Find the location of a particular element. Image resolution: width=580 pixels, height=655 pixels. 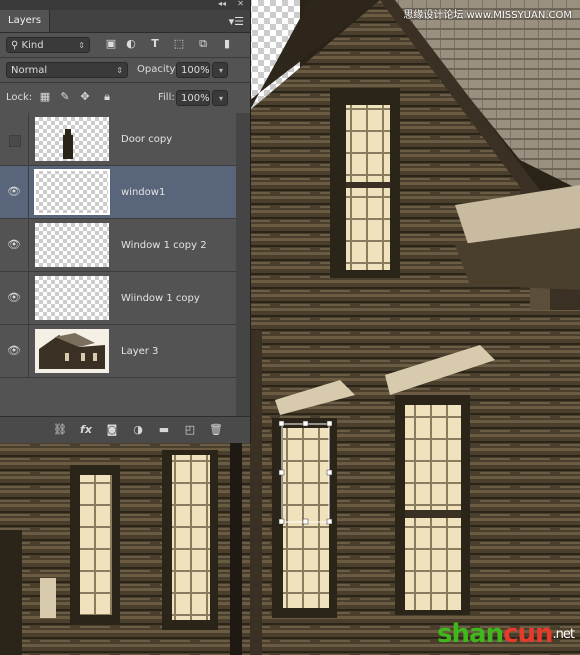

house-thumbnail-image is located at coordinates (72, 351).